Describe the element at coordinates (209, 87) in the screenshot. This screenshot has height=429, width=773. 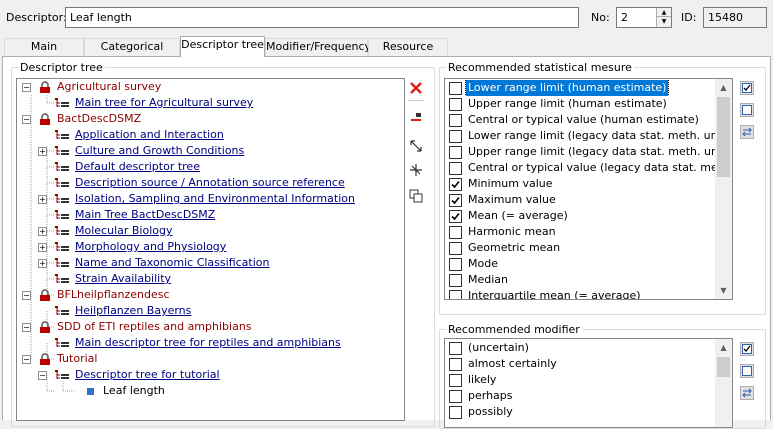
I see `tree-database-node: − Agricultural survey` at that location.